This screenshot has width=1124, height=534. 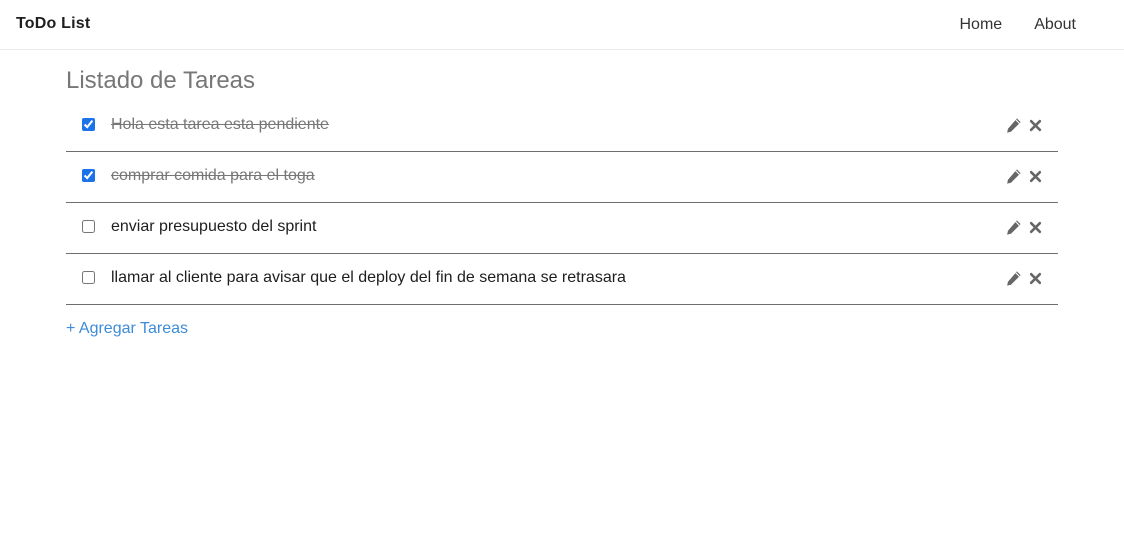 I want to click on nav-about-link: About, so click(x=1055, y=25).